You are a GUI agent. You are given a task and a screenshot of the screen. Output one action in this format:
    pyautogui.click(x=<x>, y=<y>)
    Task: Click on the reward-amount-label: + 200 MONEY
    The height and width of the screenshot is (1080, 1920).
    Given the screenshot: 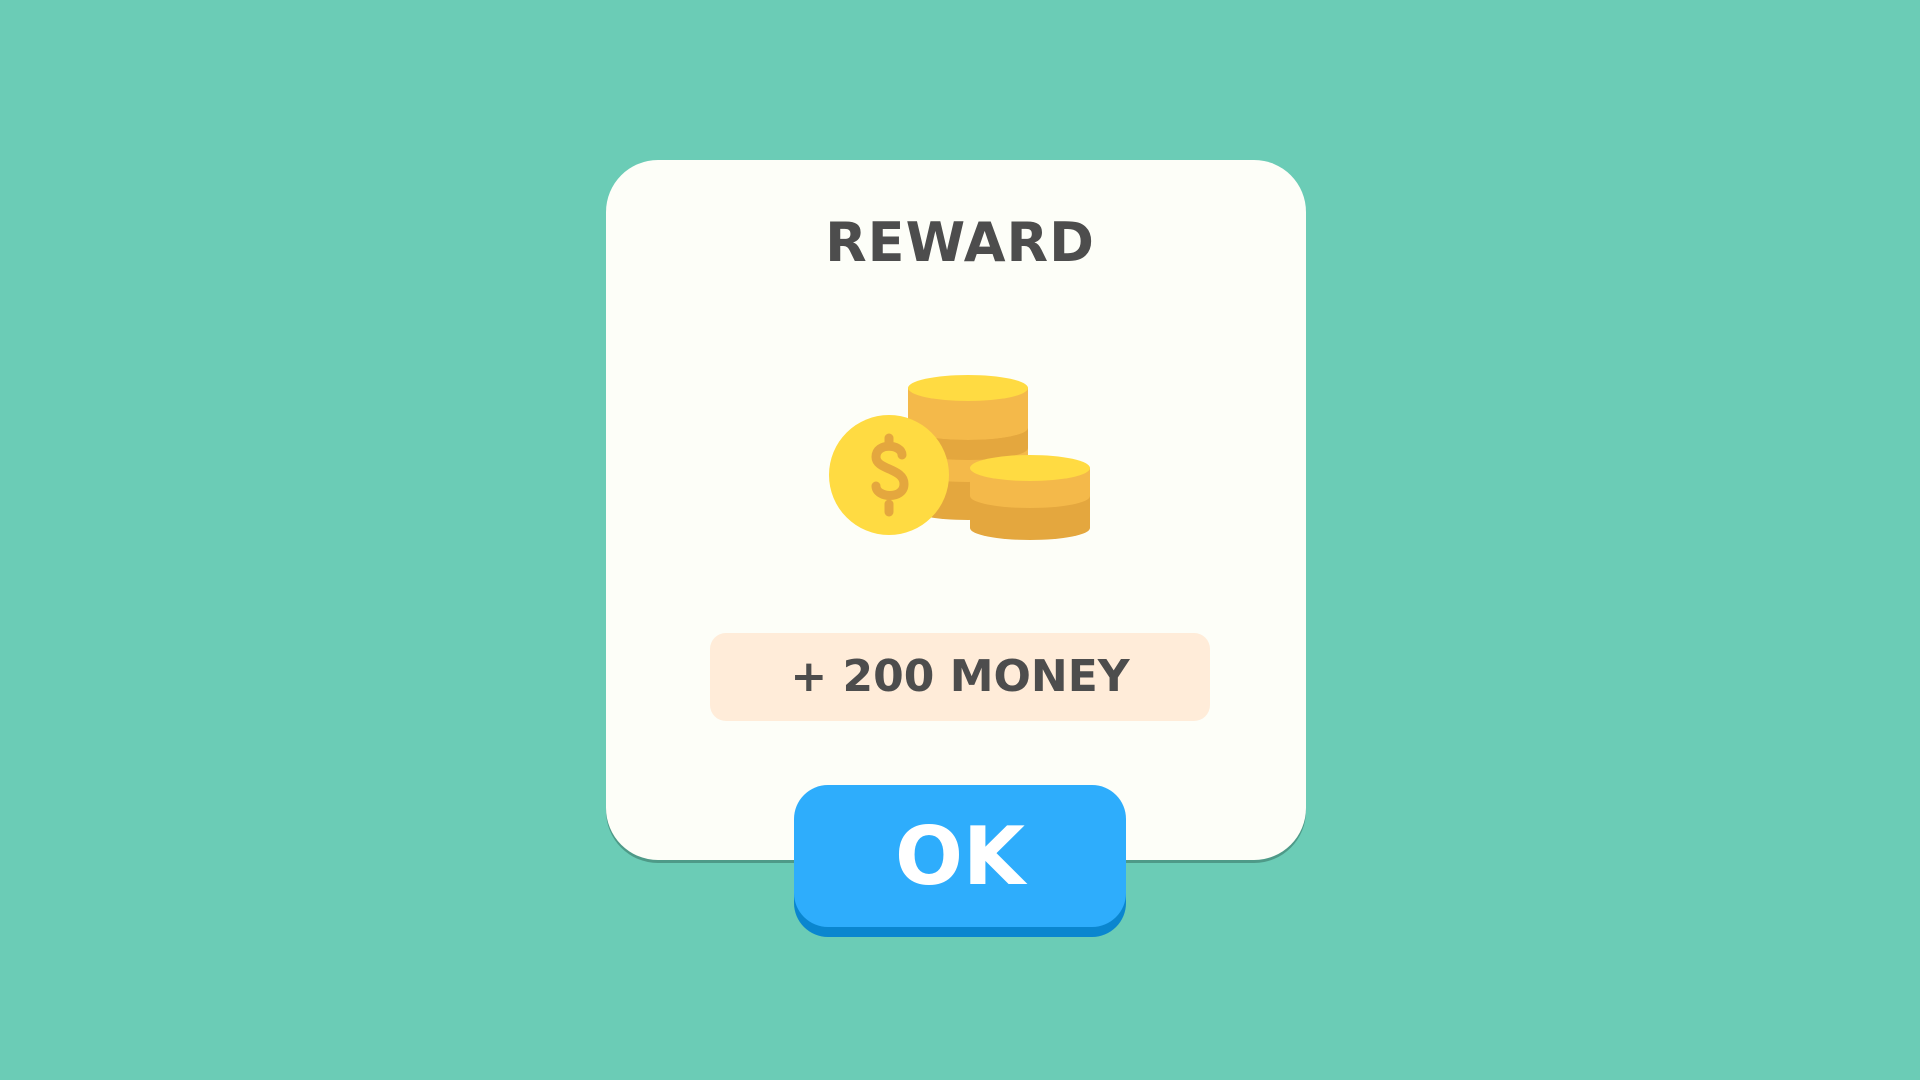 What is the action you would take?
    pyautogui.click(x=960, y=676)
    